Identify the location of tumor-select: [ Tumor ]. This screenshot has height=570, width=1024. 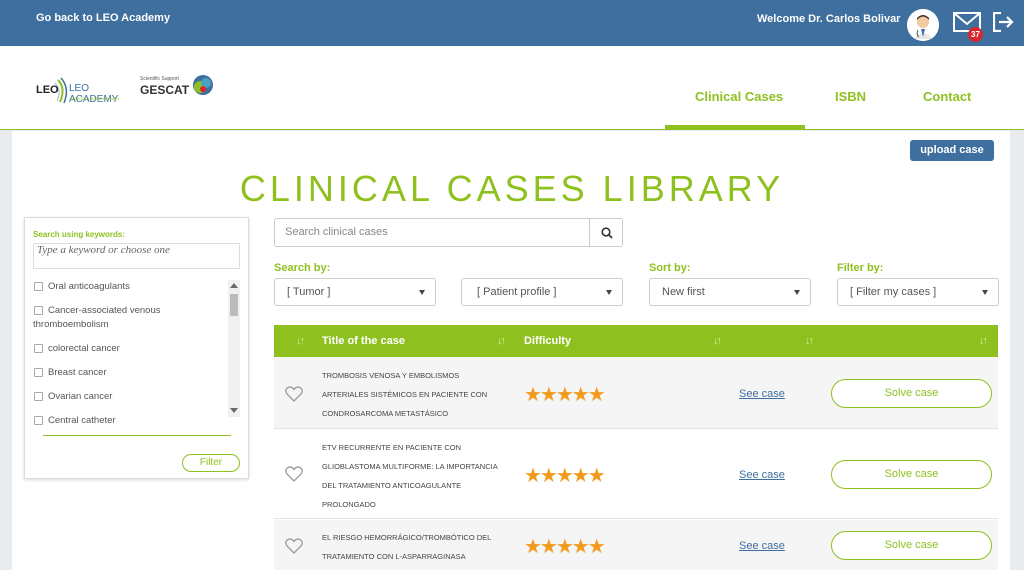
(355, 292).